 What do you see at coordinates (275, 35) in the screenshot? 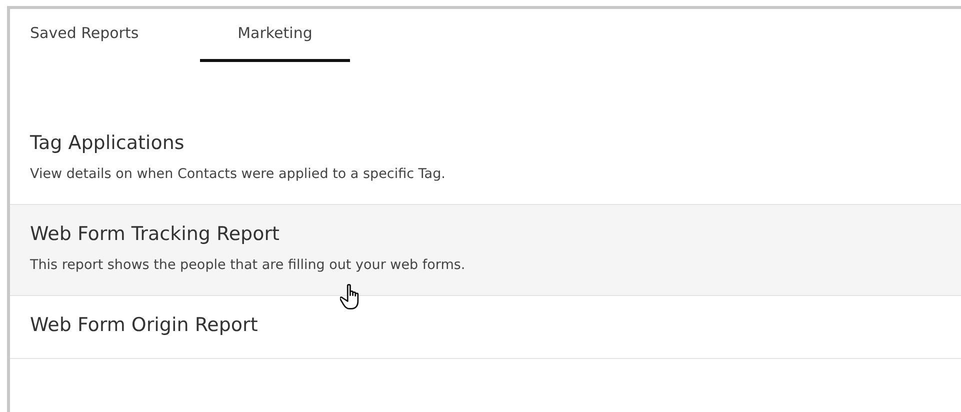
I see `tab: Marketing` at bounding box center [275, 35].